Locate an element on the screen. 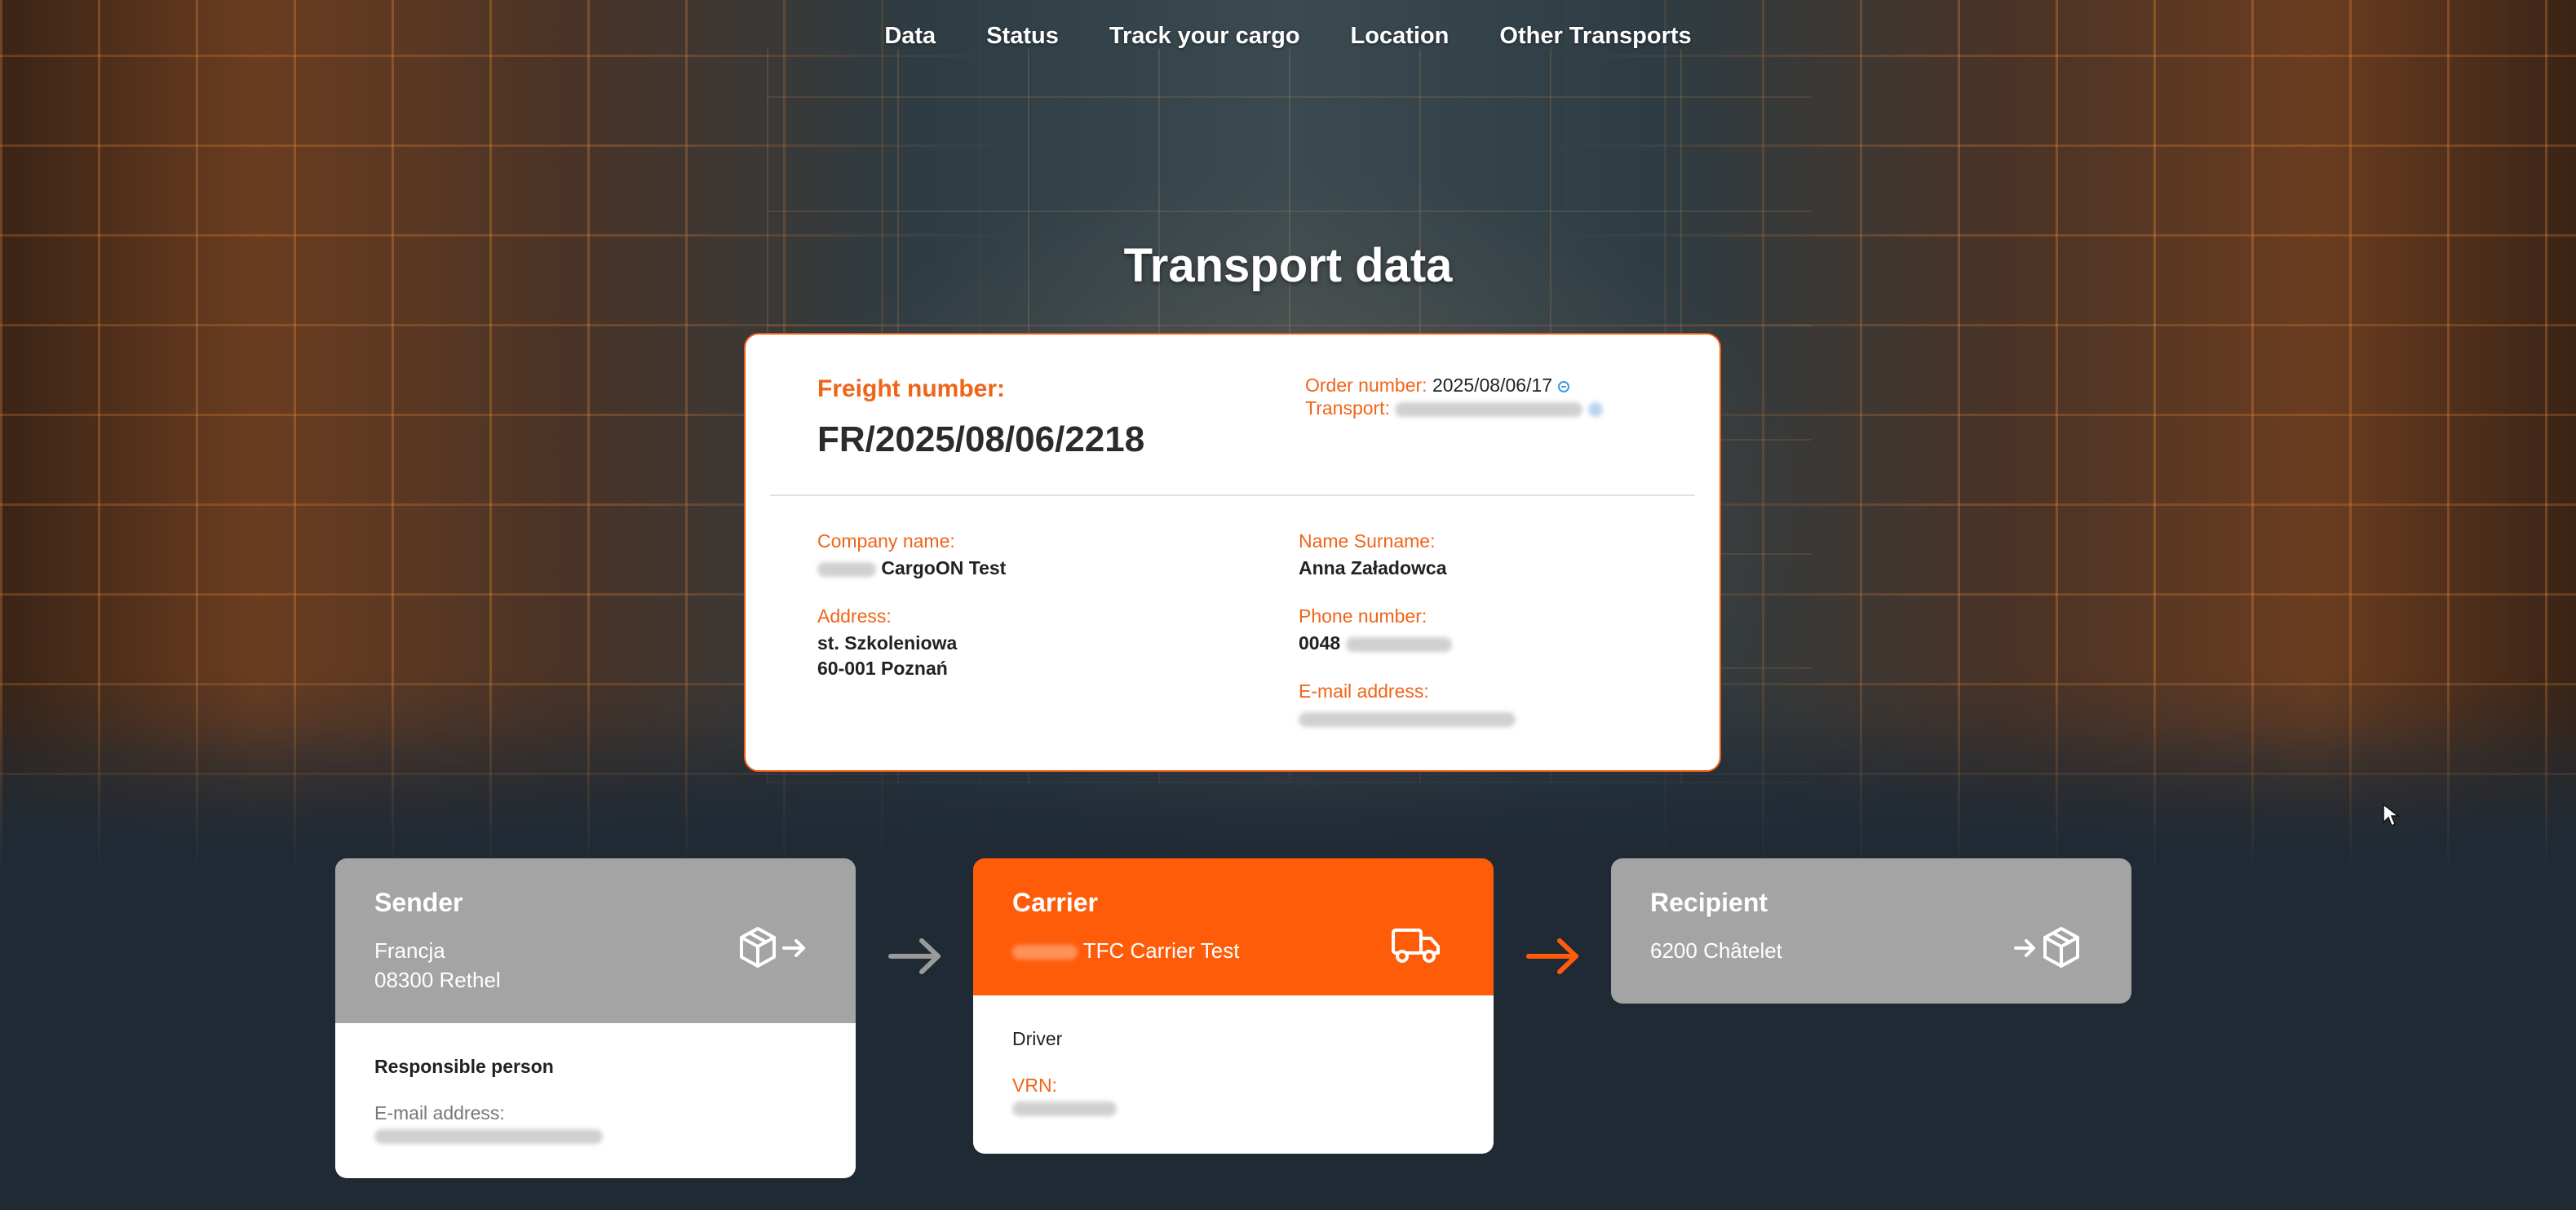  driver-title: Driver is located at coordinates (1037, 1039).